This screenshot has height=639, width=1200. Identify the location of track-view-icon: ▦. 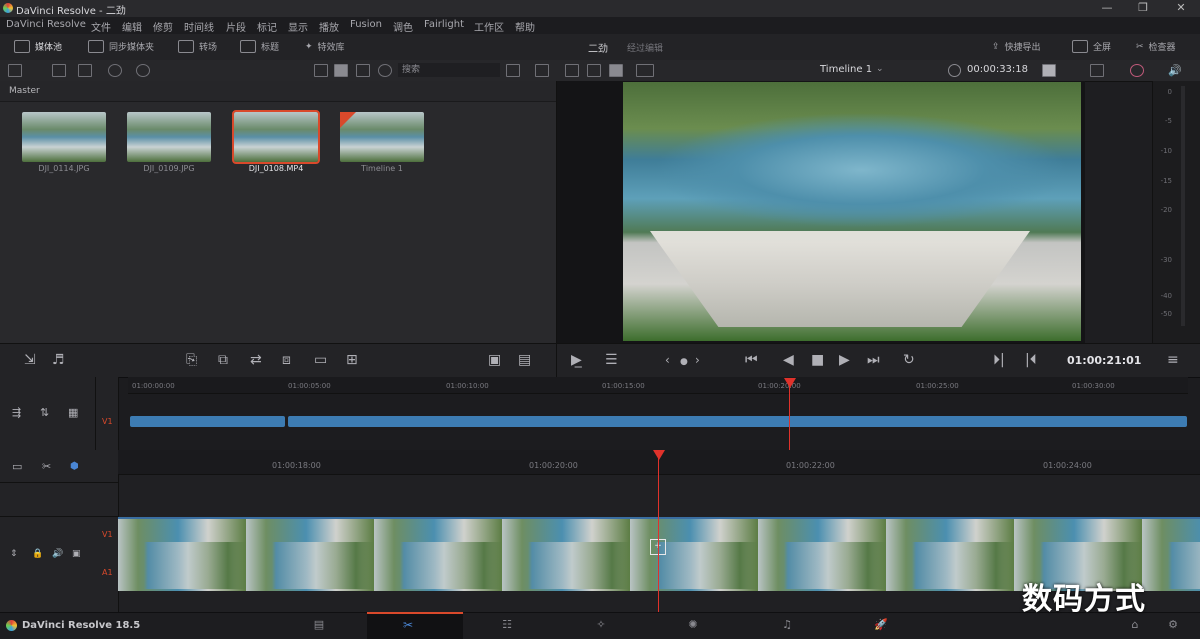
(73, 413).